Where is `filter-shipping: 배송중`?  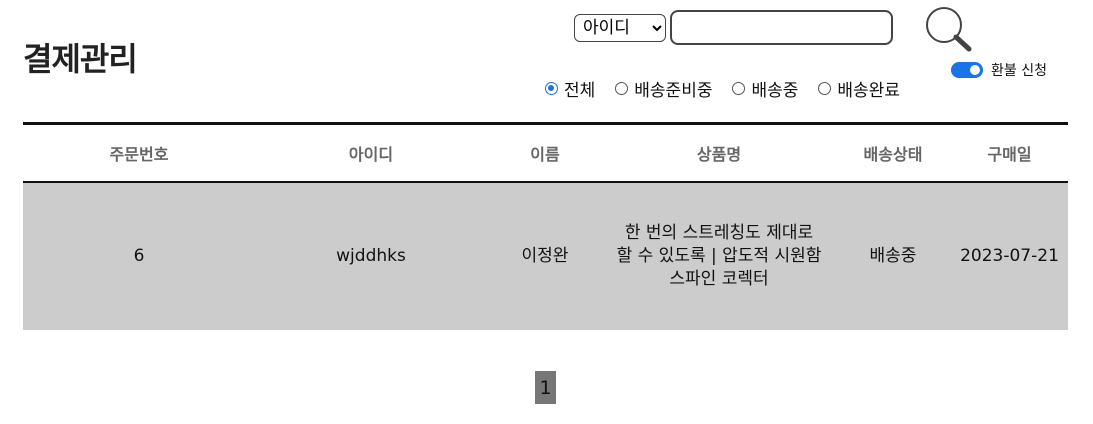 filter-shipping: 배송중 is located at coordinates (765, 88).